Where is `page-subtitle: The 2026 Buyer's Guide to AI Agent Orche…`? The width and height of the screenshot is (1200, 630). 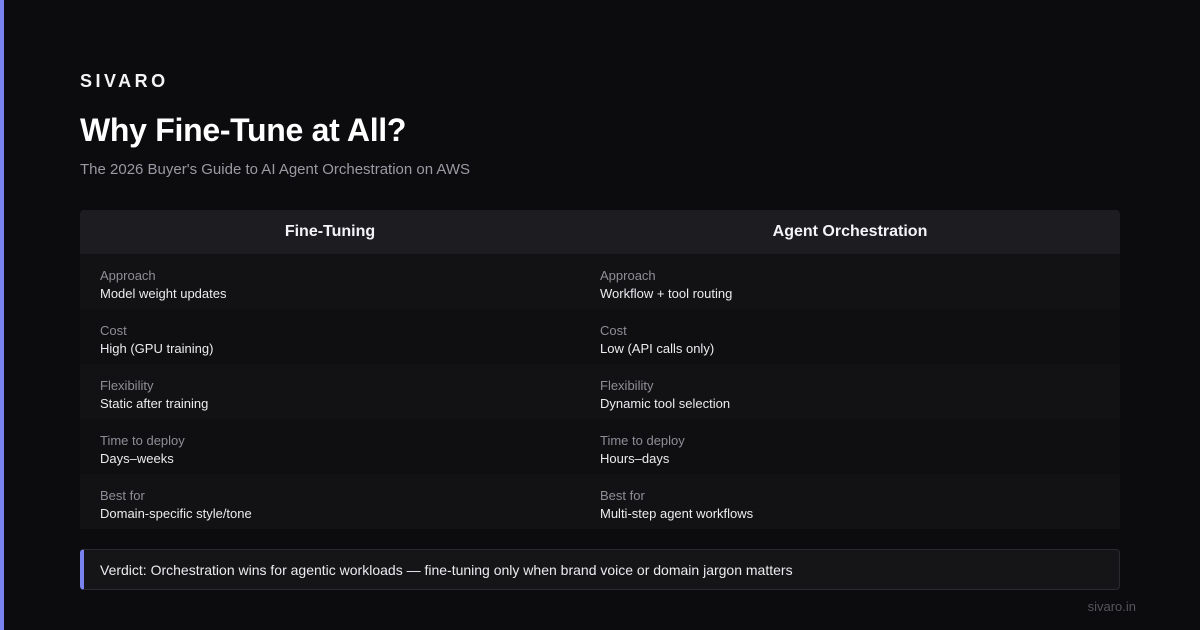
page-subtitle: The 2026 Buyer's Guide to AI Agent Orche… is located at coordinates (275, 169).